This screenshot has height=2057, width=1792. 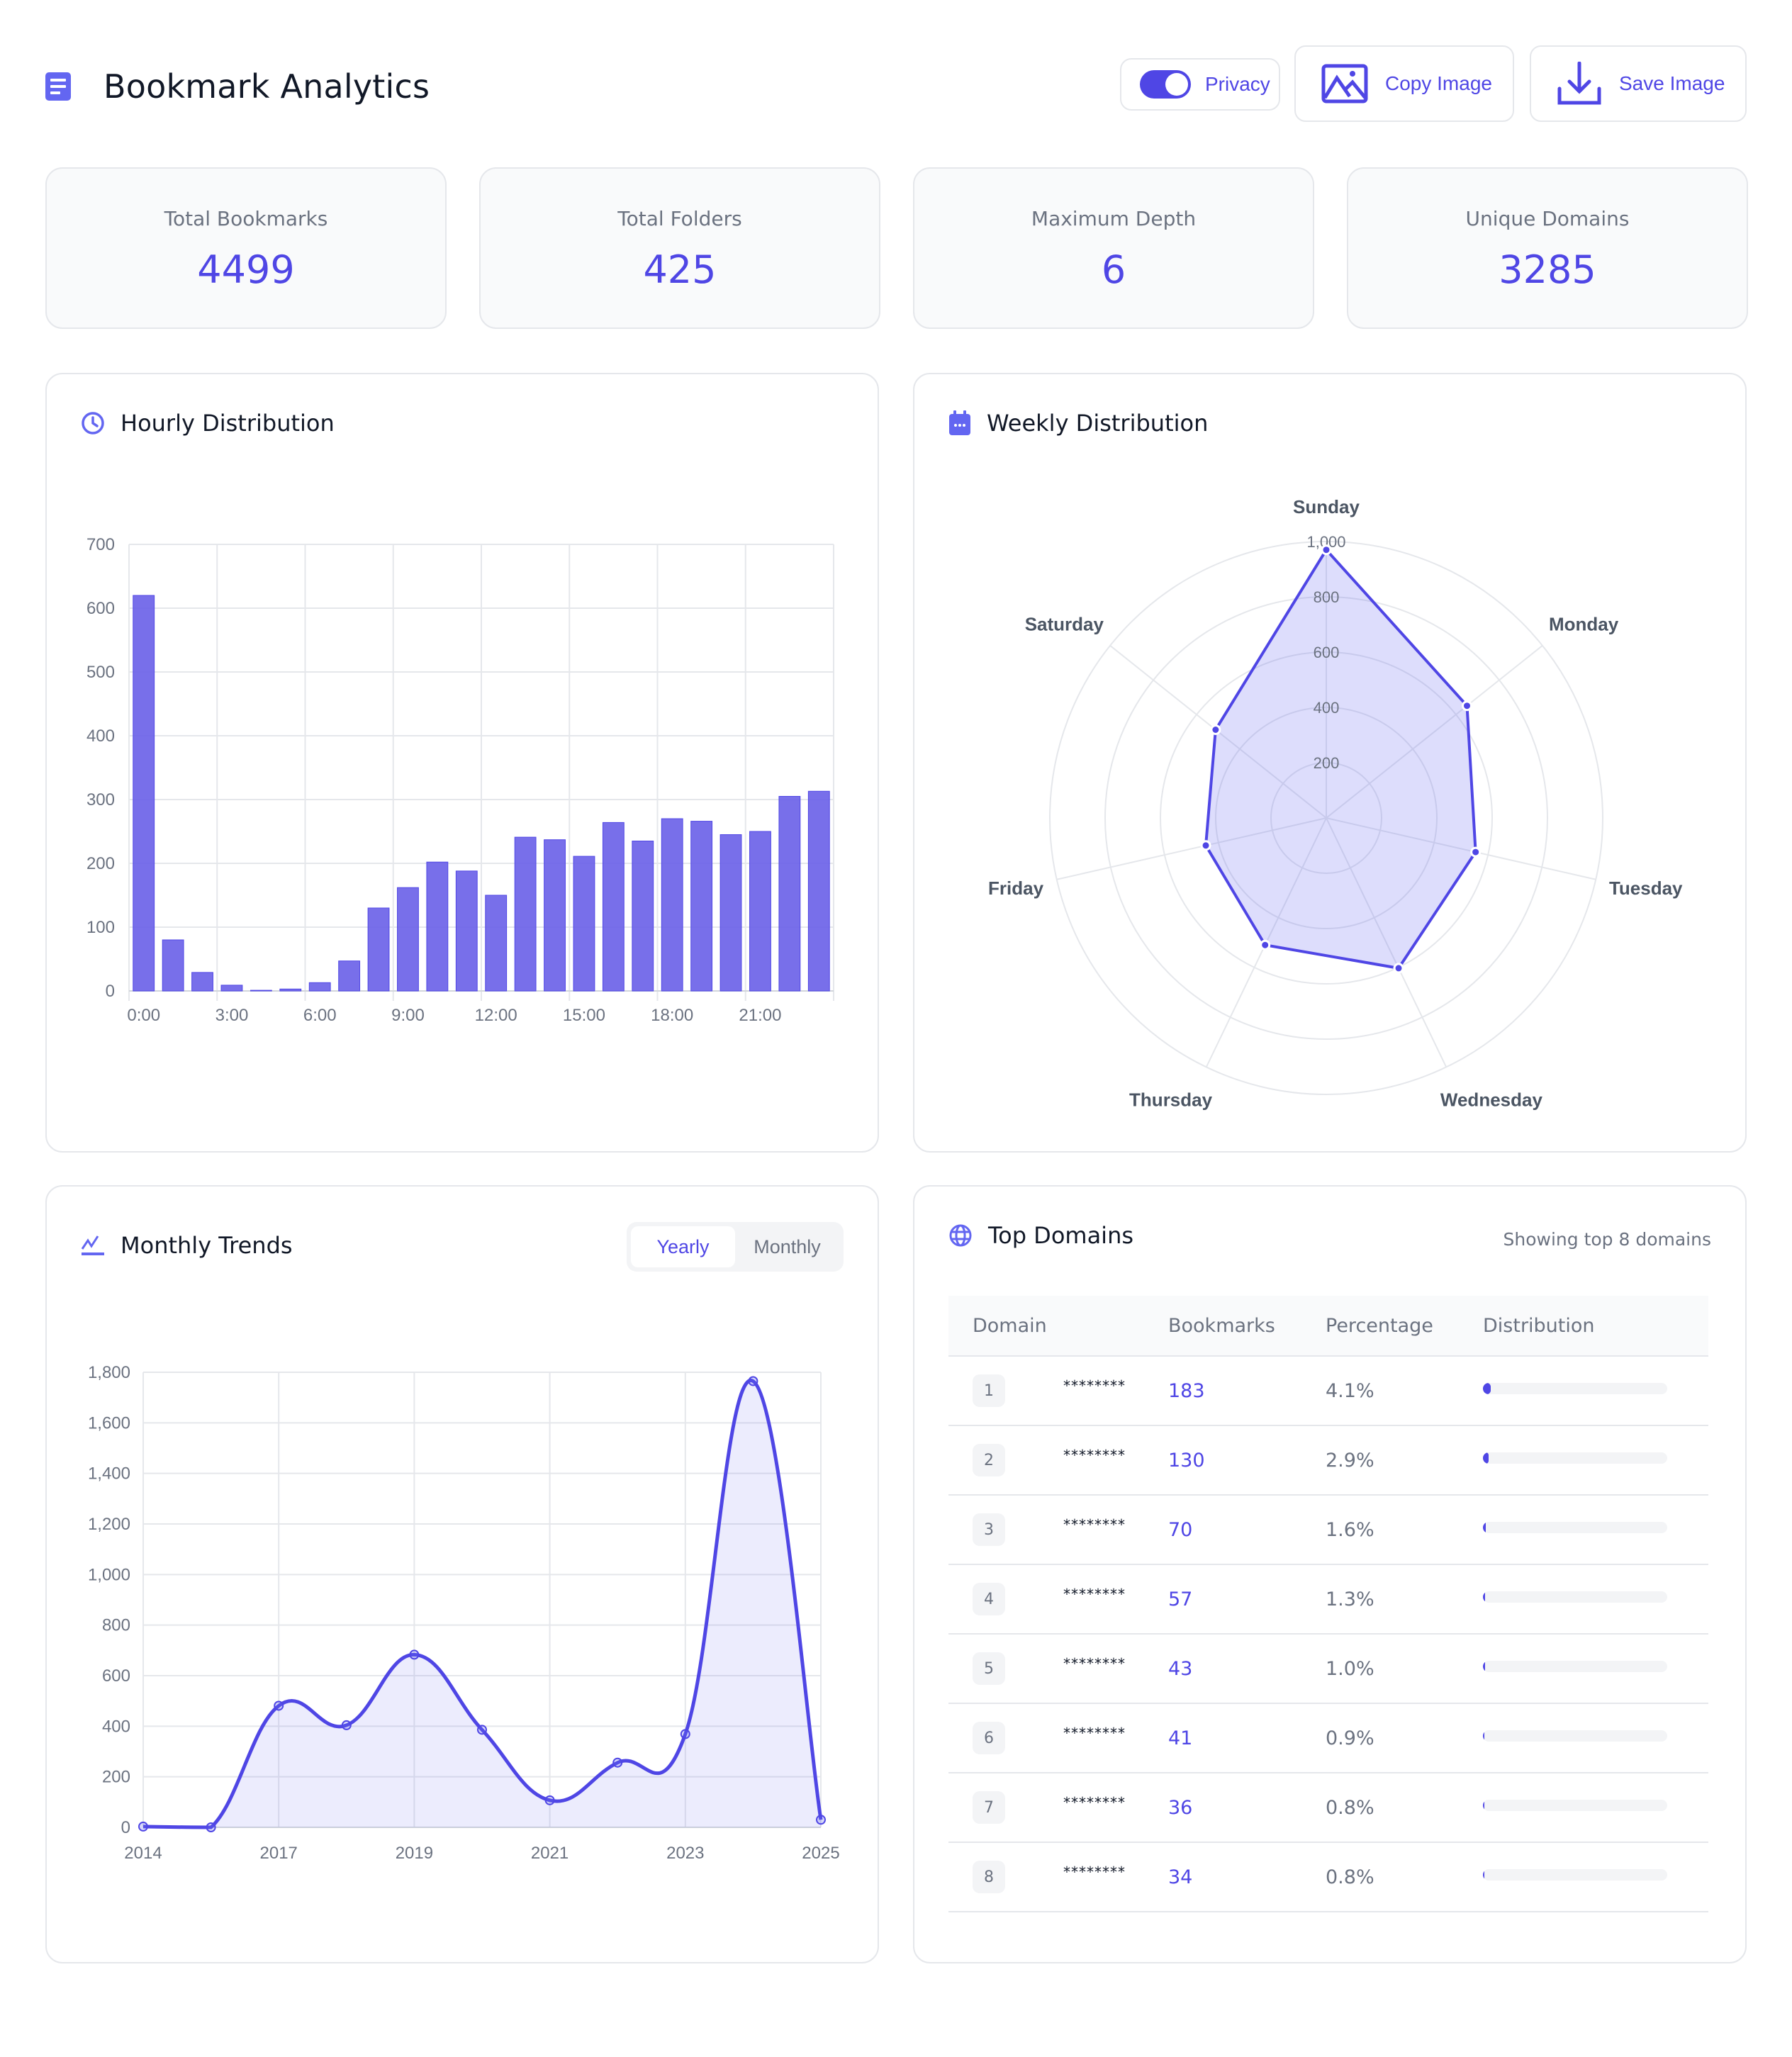 What do you see at coordinates (109, 1474) in the screenshot?
I see `y-tick-label: 1,400` at bounding box center [109, 1474].